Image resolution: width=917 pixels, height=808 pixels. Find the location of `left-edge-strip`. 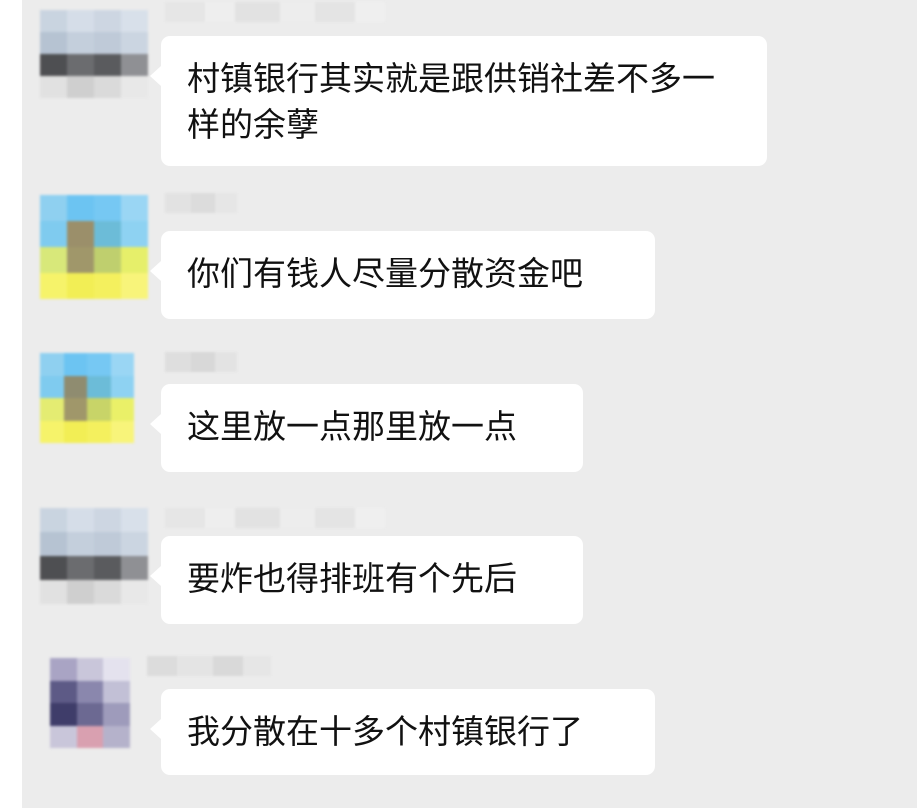

left-edge-strip is located at coordinates (11, 404).